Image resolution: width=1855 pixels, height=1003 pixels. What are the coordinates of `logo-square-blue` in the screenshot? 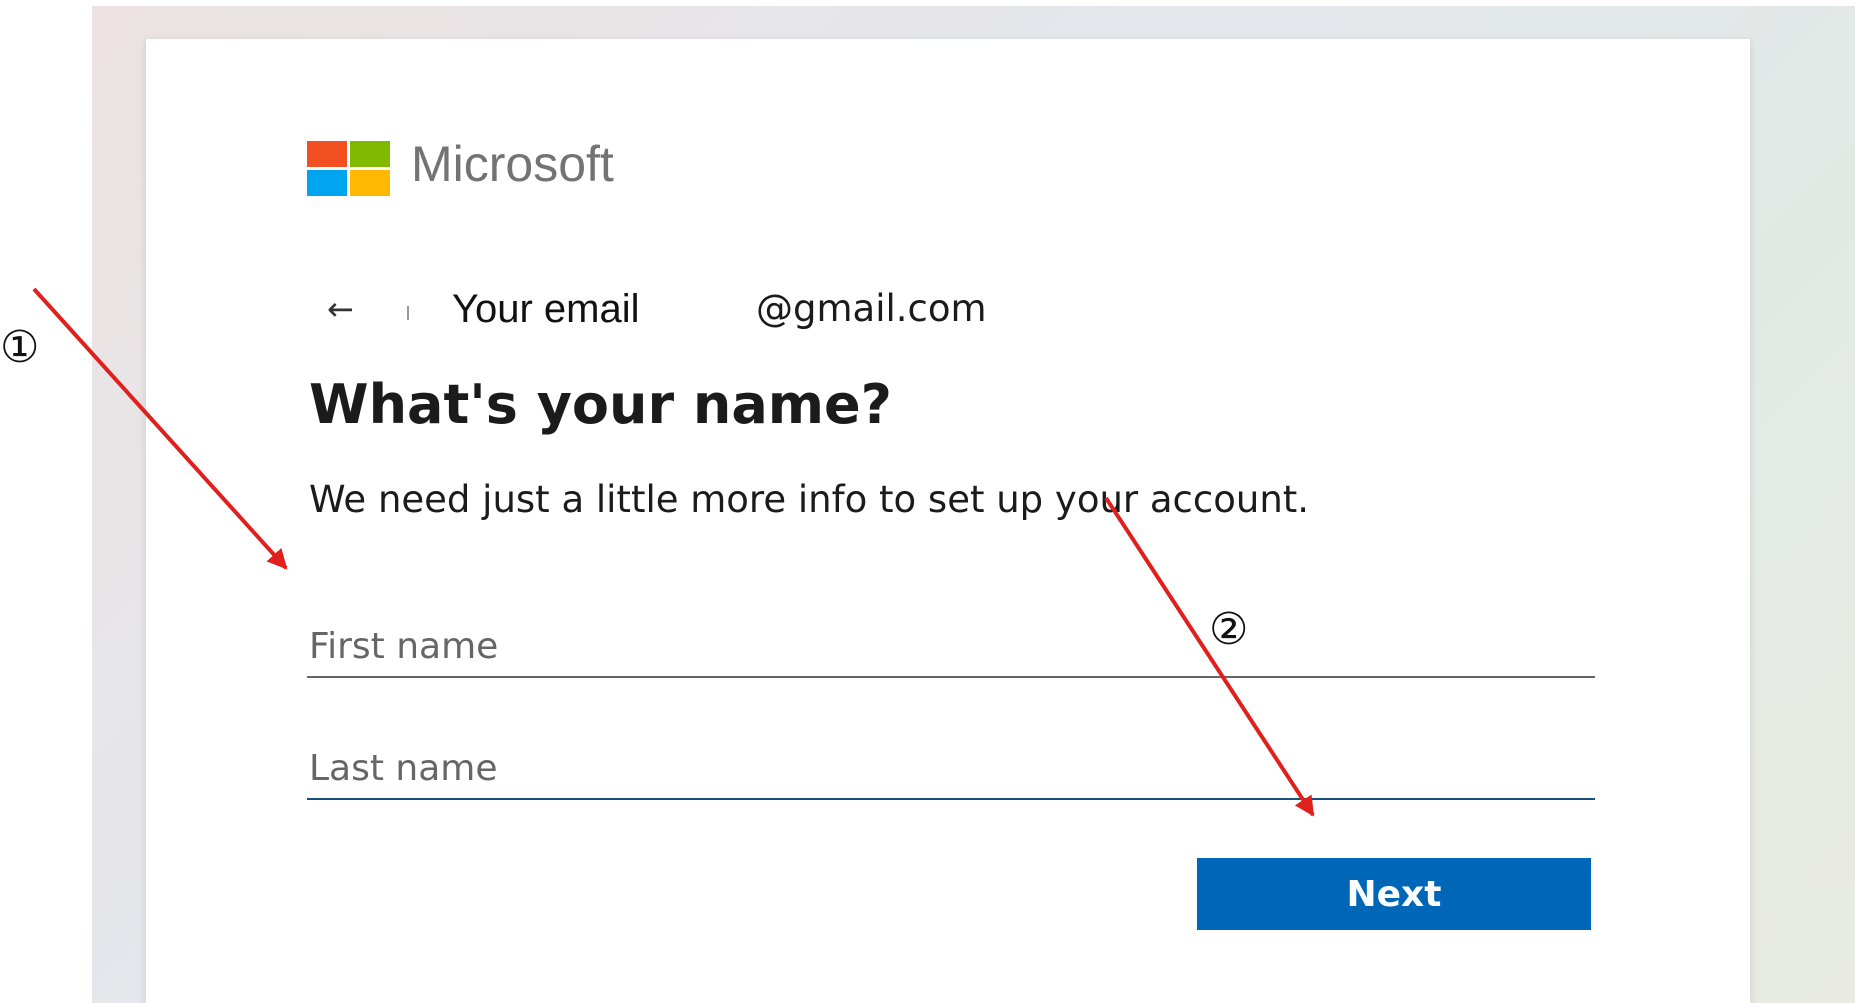 It's located at (327, 183).